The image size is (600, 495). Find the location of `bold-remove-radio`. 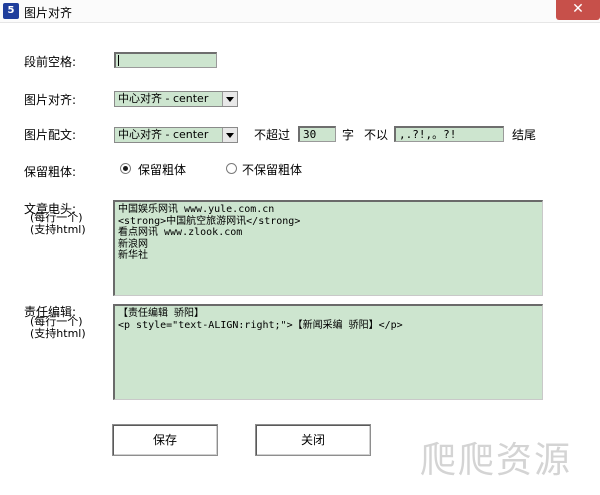

bold-remove-radio is located at coordinates (231, 168).